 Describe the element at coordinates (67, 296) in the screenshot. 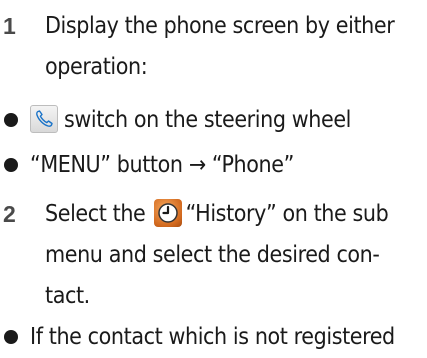

I see `step-2-line-3: tact.` at that location.